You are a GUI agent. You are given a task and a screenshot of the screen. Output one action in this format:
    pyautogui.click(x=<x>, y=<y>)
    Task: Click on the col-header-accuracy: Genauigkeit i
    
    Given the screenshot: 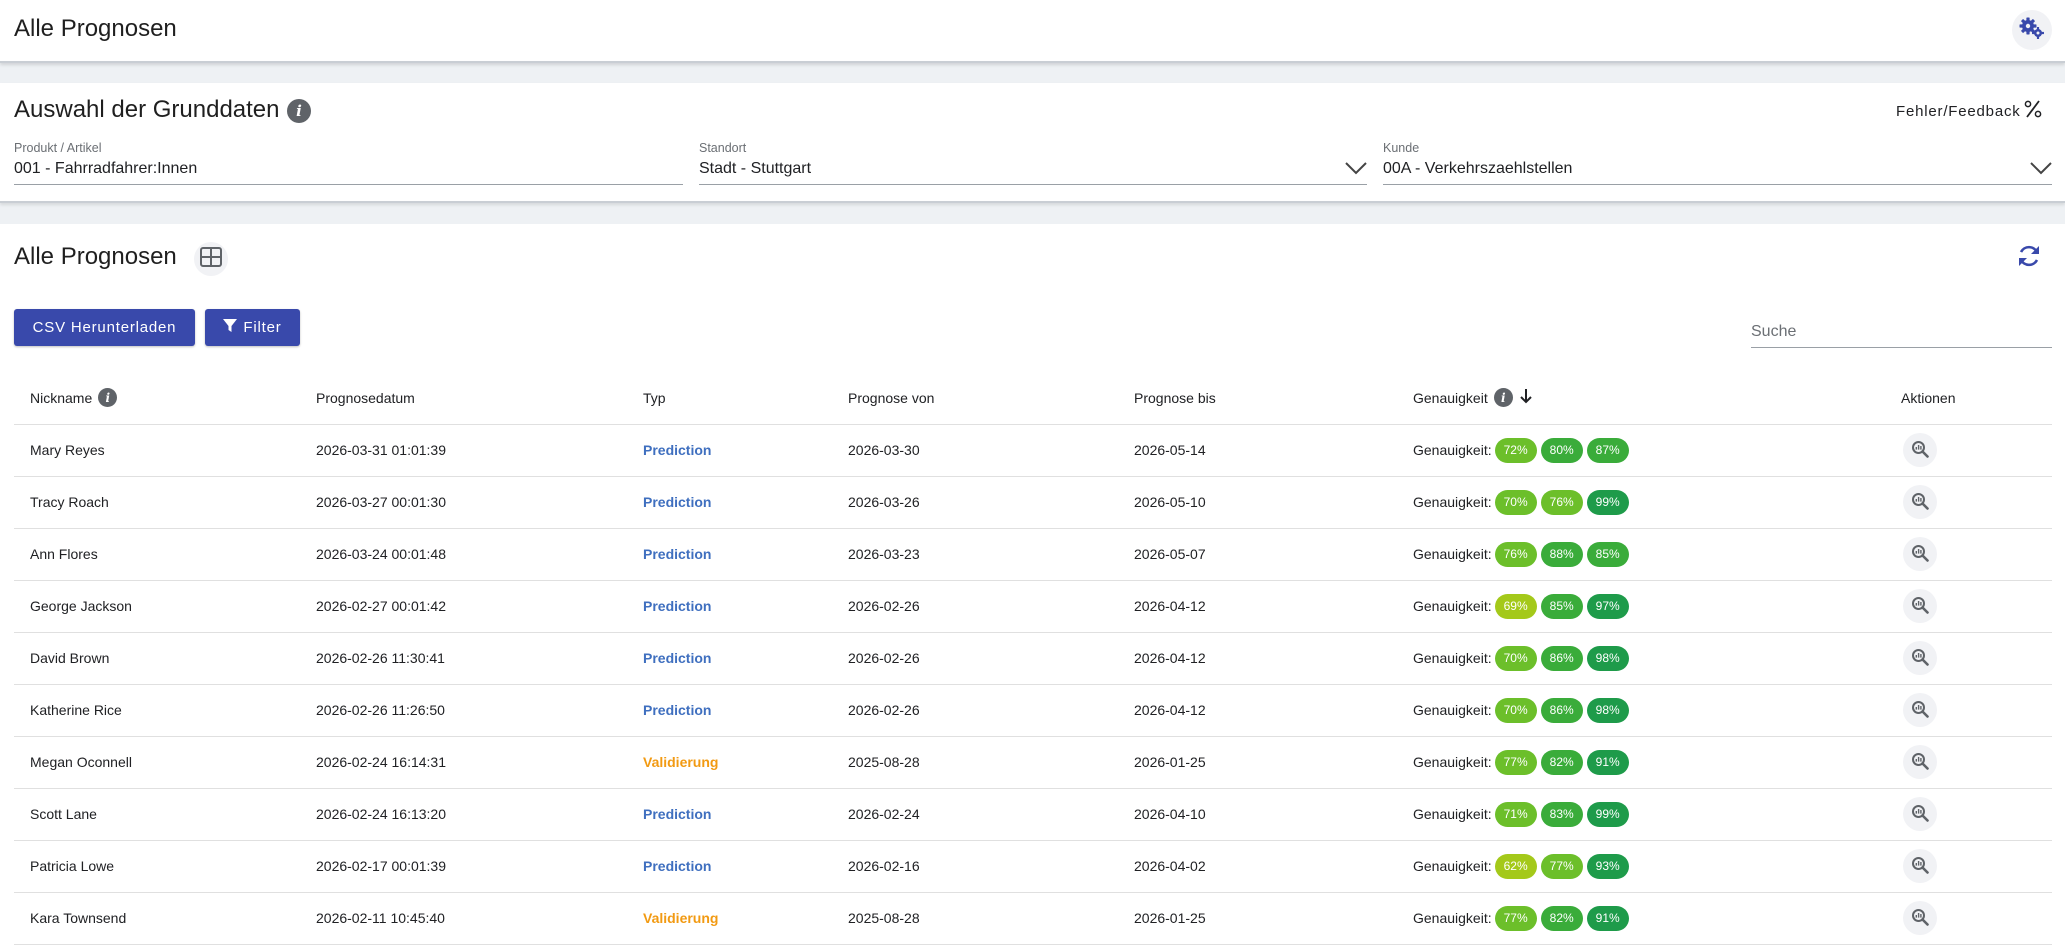 What is the action you would take?
    pyautogui.click(x=1641, y=398)
    